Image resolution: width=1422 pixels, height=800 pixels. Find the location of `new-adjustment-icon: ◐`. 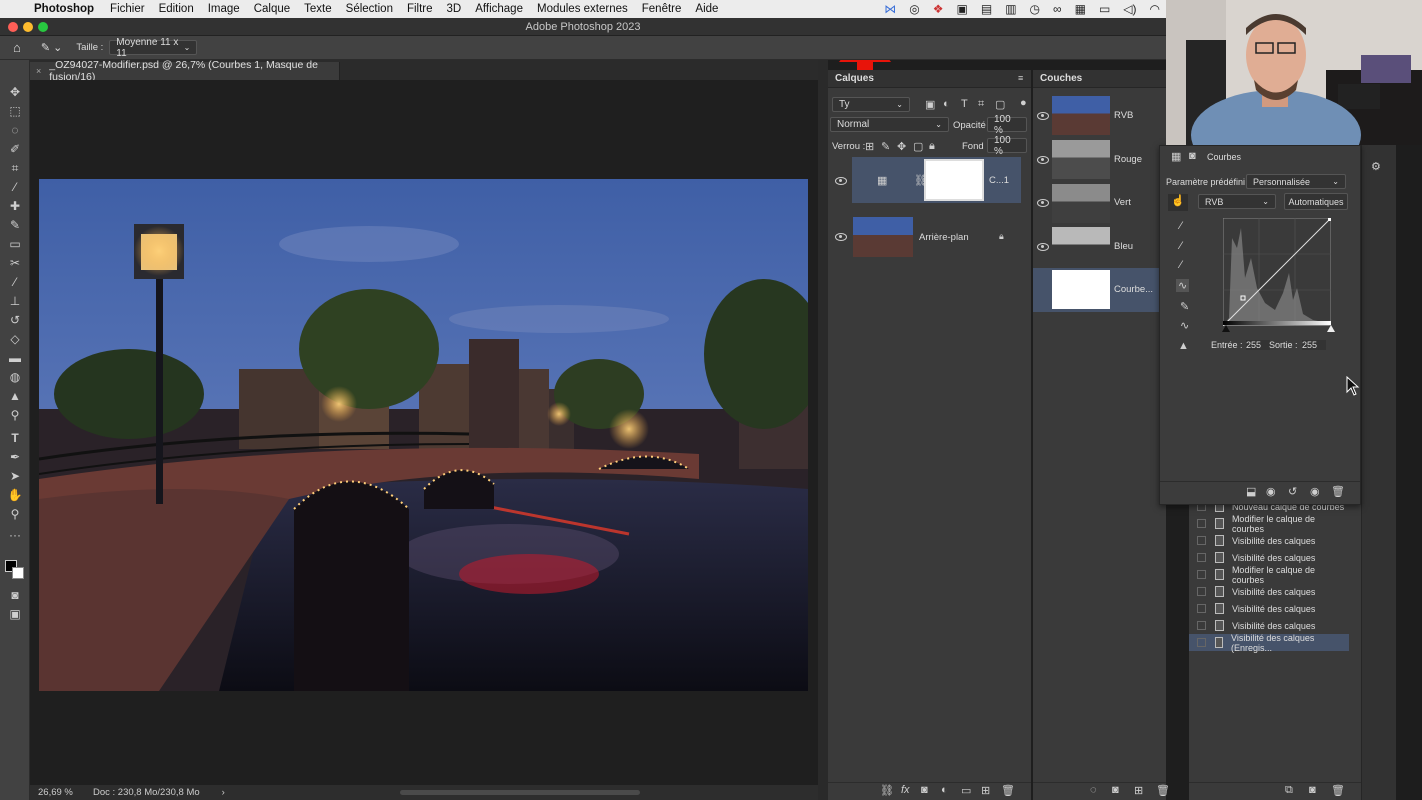

new-adjustment-icon: ◐ is located at coordinates (944, 790).